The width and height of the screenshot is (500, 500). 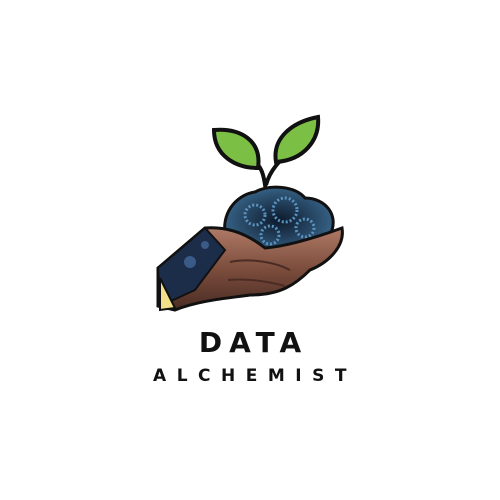 I want to click on robot-hand-icon, so click(x=250, y=268).